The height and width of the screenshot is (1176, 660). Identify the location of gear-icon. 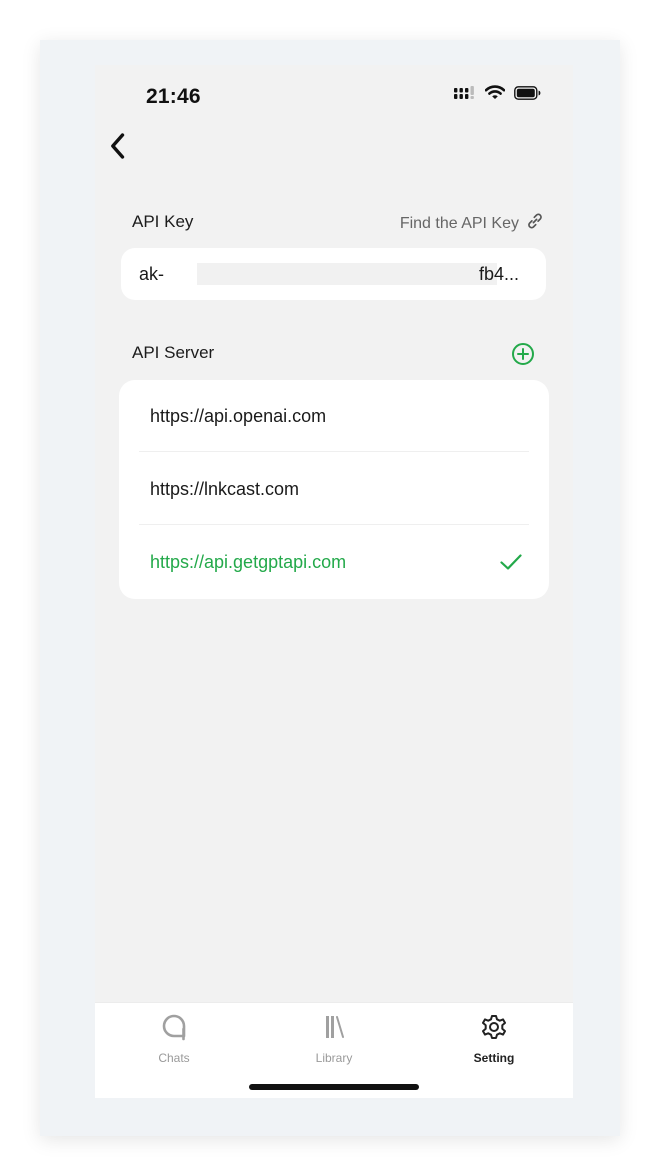
(494, 1029).